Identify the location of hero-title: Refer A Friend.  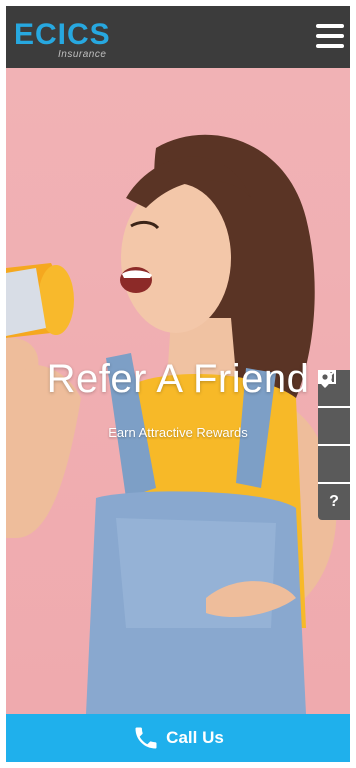
(178, 379).